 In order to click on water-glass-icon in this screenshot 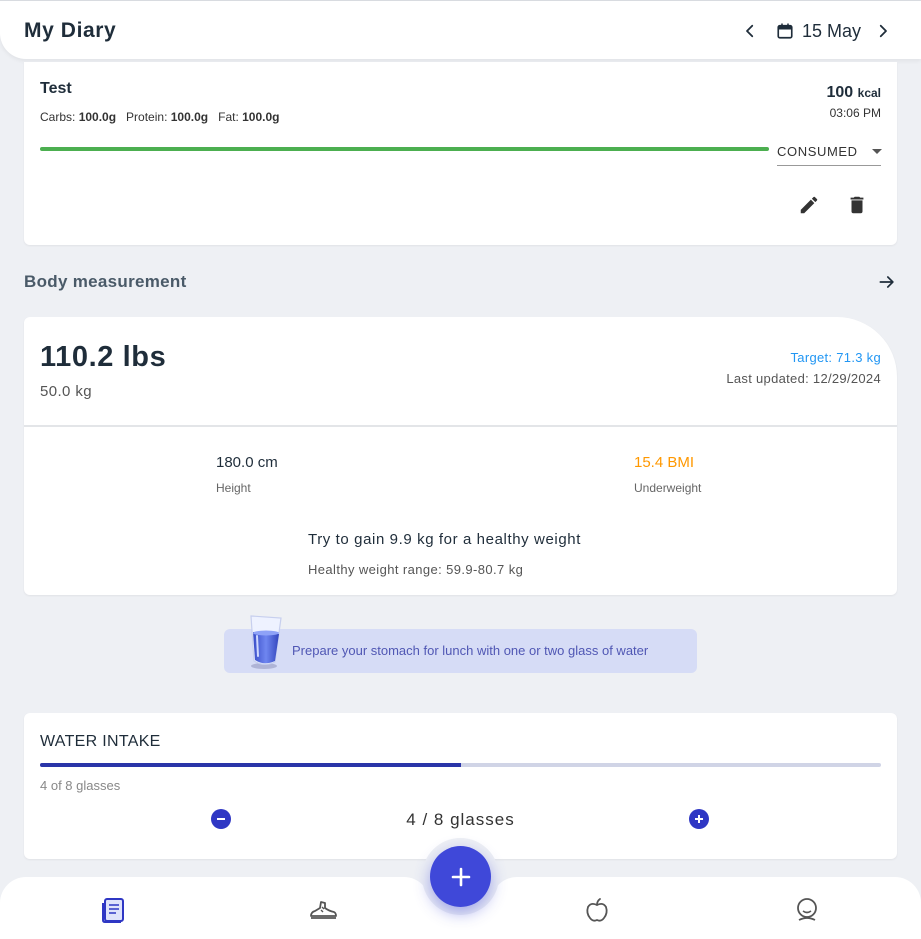, I will do `click(266, 642)`.